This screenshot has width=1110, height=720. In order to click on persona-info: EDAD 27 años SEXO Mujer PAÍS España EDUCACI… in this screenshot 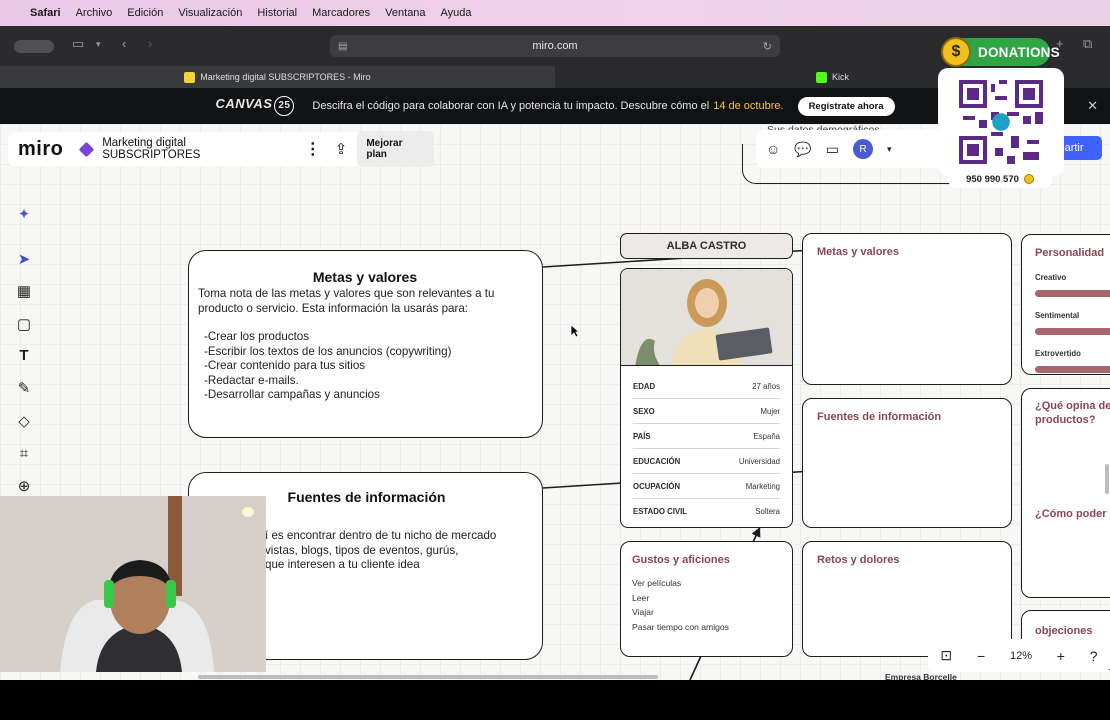, I will do `click(706, 447)`.